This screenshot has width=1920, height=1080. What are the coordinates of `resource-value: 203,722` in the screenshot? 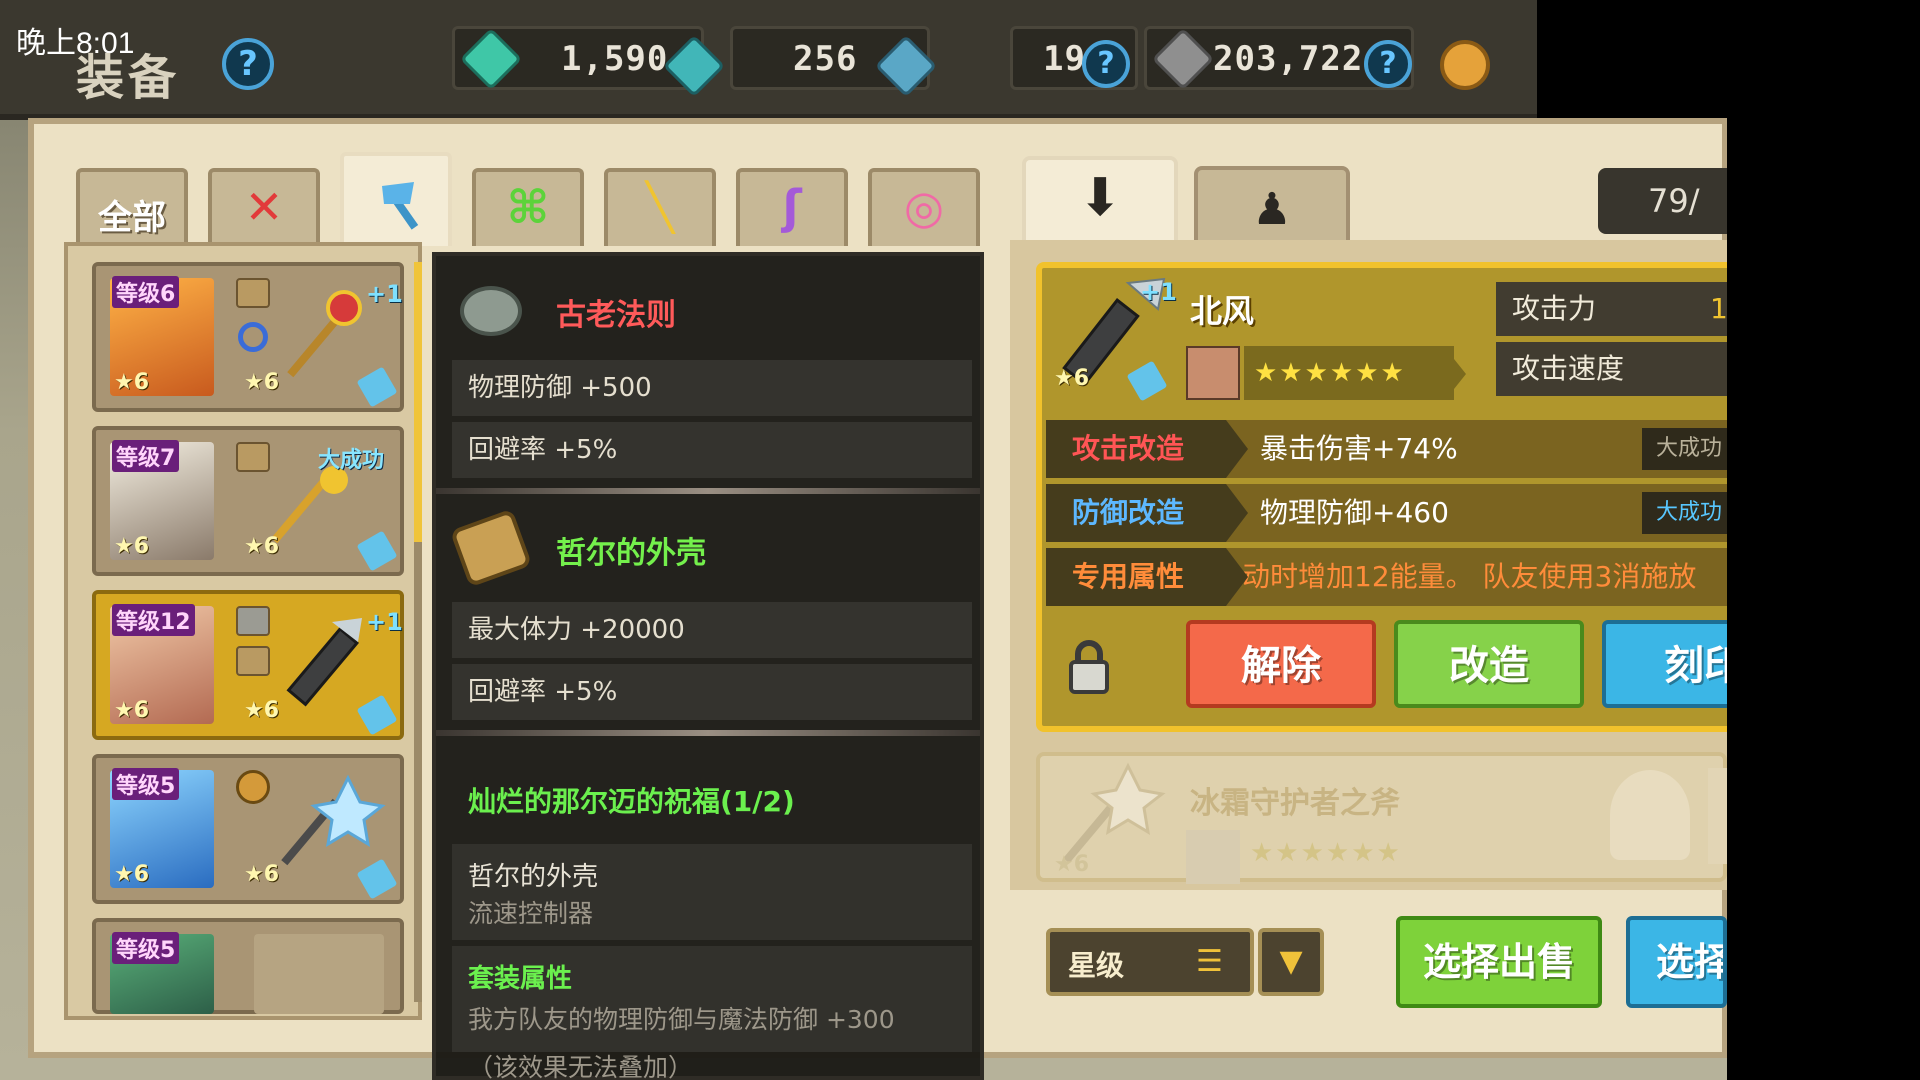 It's located at (1288, 59).